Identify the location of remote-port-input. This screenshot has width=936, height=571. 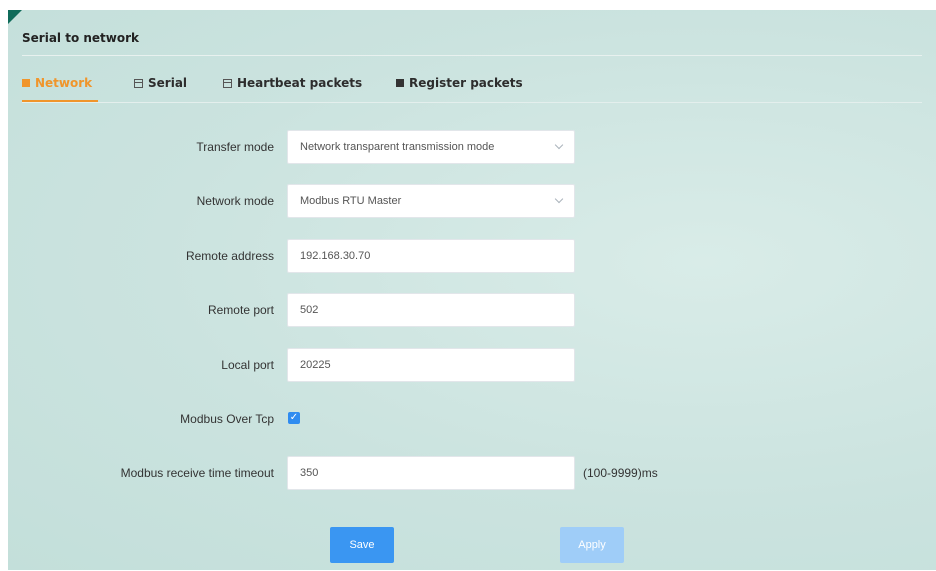
(431, 310).